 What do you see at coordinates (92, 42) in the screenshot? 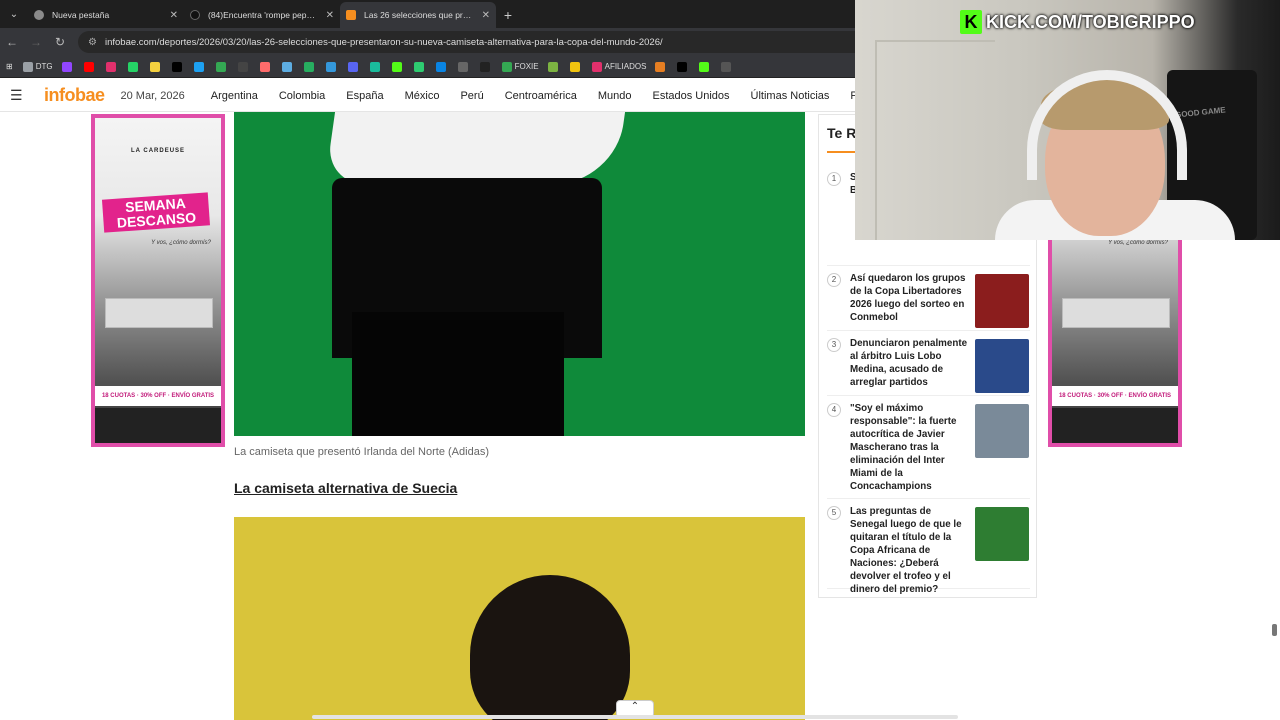
I see `site-info-icon: ⚙` at bounding box center [92, 42].